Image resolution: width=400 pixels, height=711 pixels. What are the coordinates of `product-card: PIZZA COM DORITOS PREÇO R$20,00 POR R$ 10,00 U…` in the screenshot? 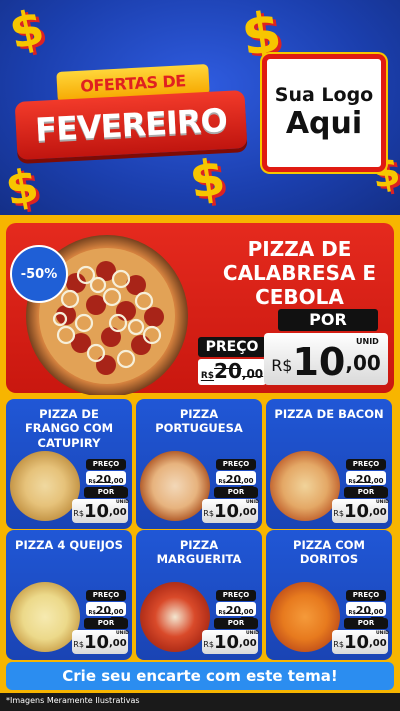 It's located at (329, 595).